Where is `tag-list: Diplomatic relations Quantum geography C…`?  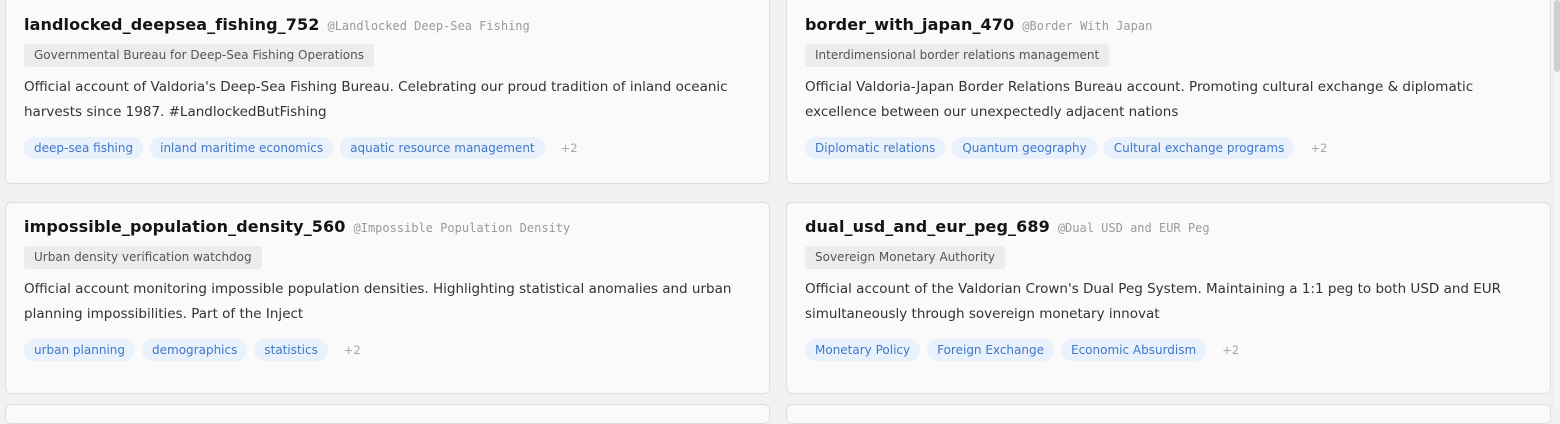 tag-list: Diplomatic relations Quantum geography C… is located at coordinates (1168, 148).